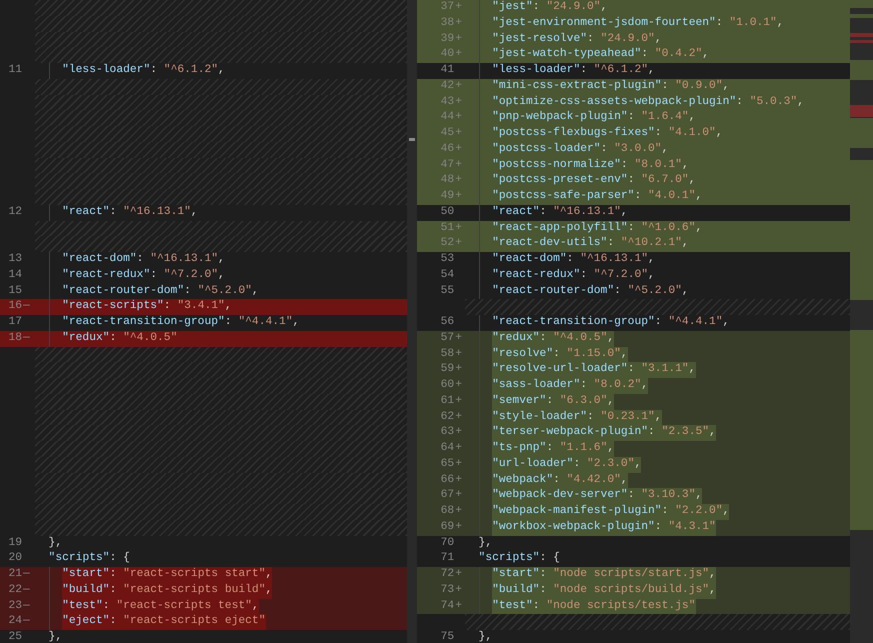  What do you see at coordinates (447, 636) in the screenshot?
I see `line-number: 75` at bounding box center [447, 636].